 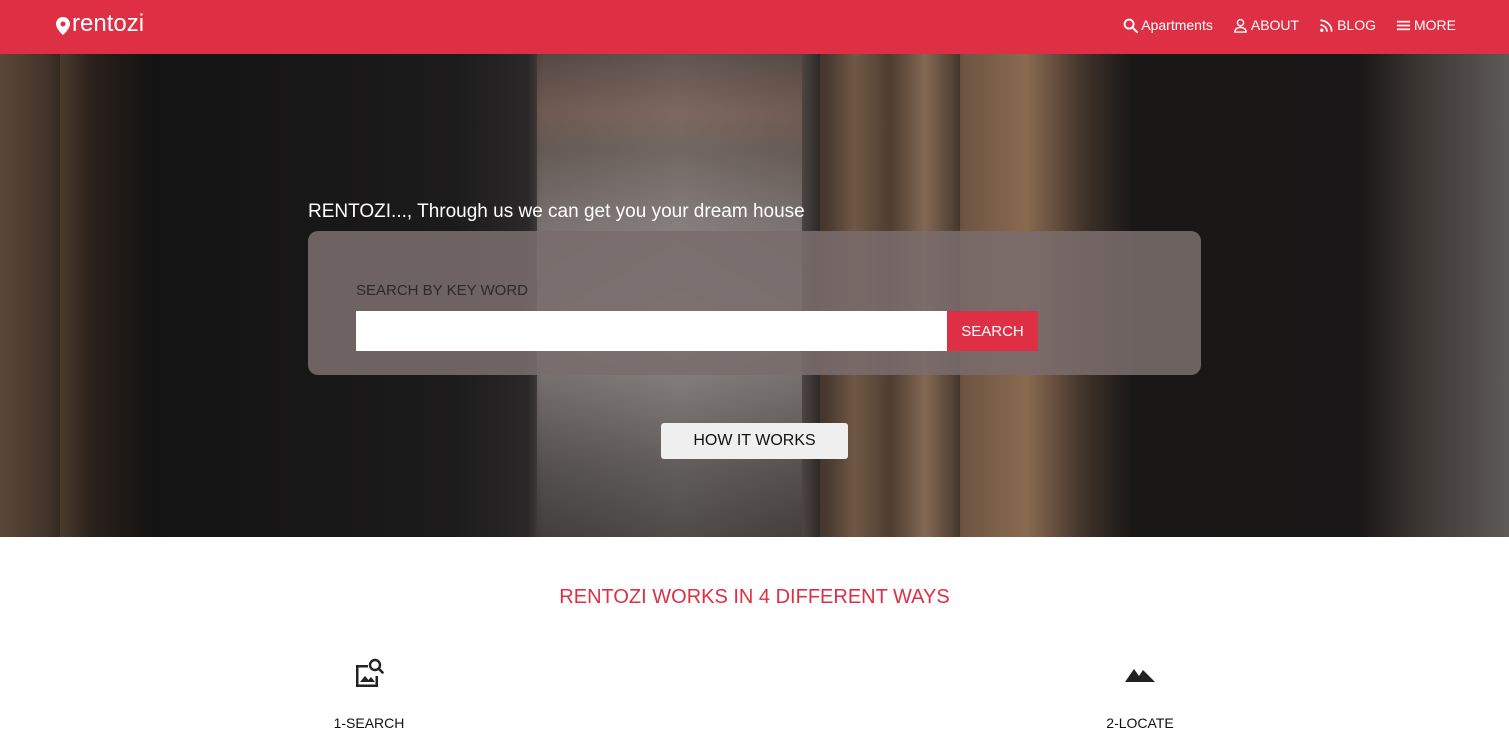 I want to click on way-label: 1-SEARCH, so click(x=369, y=723).